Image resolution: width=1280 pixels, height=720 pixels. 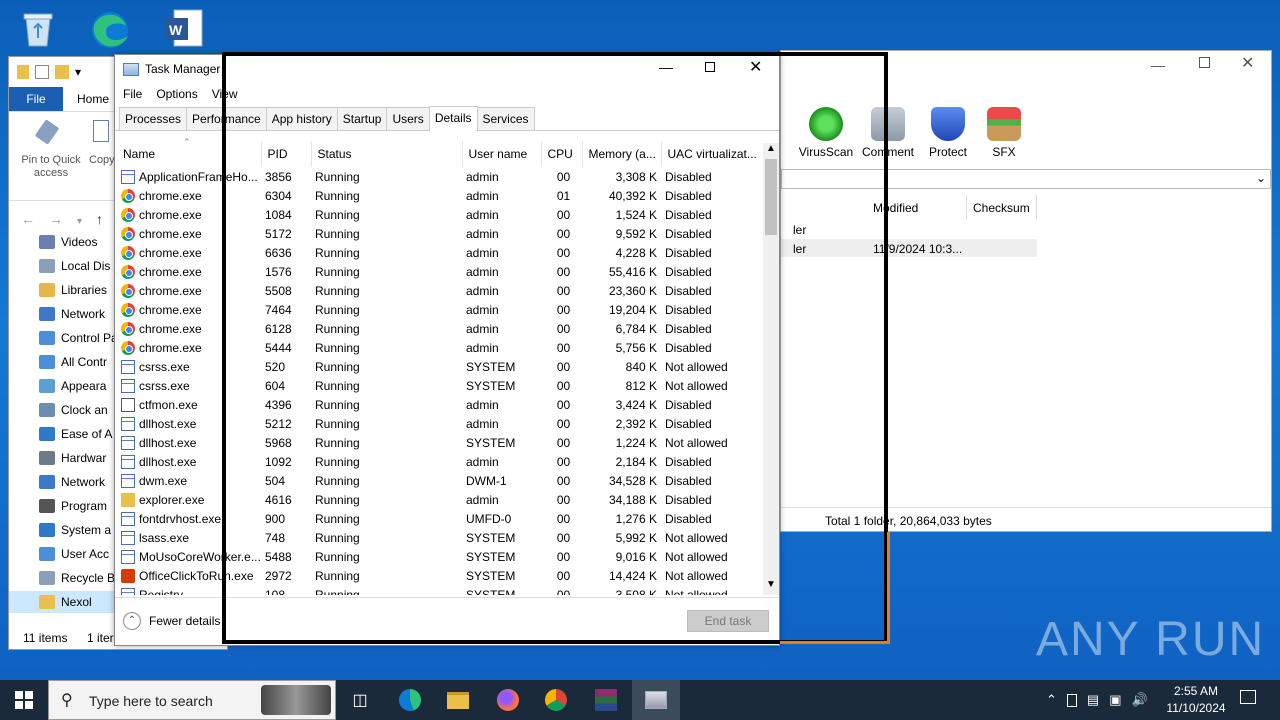 I want to click on minimize-icon: —, so click(x=1158, y=65).